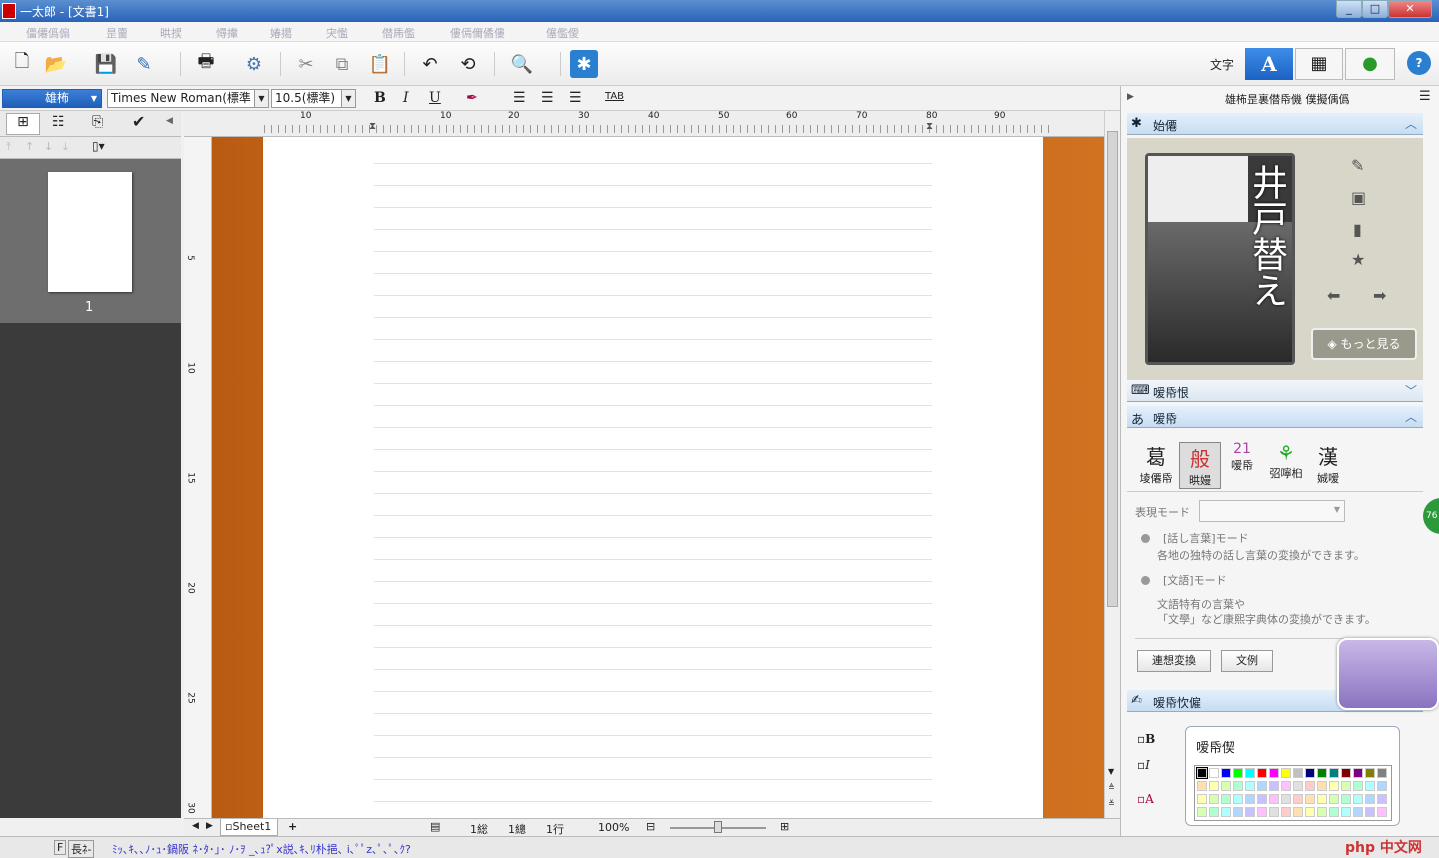 This screenshot has height=858, width=1439. What do you see at coordinates (398, 33) in the screenshot?
I see `menu-item: 僣乕儖` at bounding box center [398, 33].